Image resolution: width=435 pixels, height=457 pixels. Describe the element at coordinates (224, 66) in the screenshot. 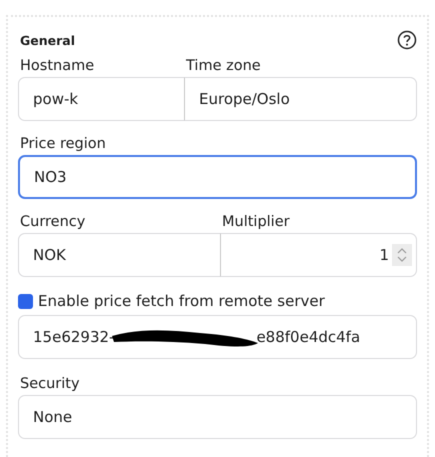

I see `field-label: Time zone` at that location.